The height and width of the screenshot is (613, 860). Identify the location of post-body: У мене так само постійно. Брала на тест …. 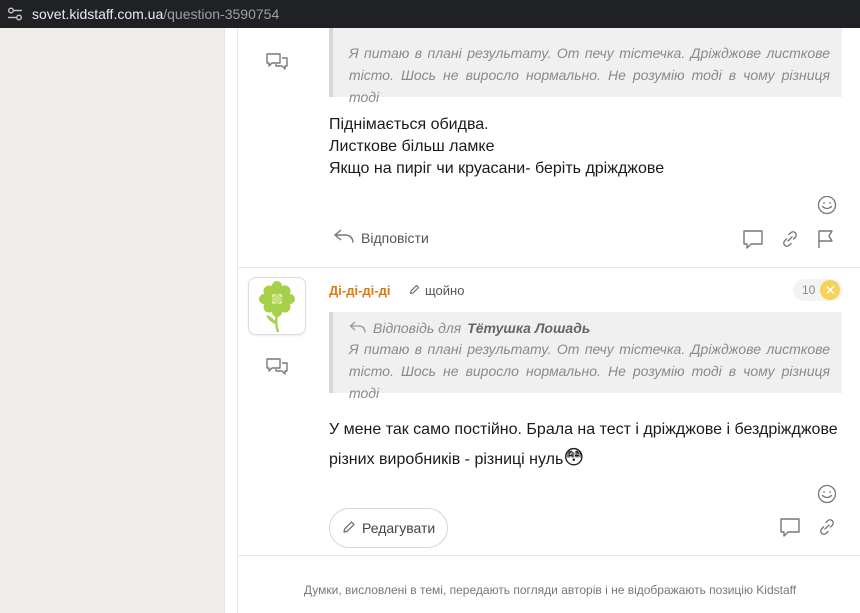
(589, 445).